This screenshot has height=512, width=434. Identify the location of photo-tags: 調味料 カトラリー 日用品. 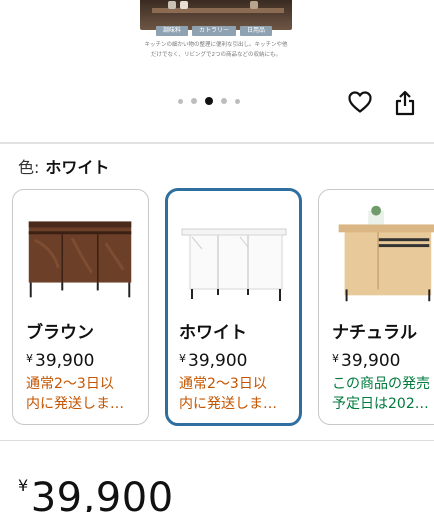
(214, 31).